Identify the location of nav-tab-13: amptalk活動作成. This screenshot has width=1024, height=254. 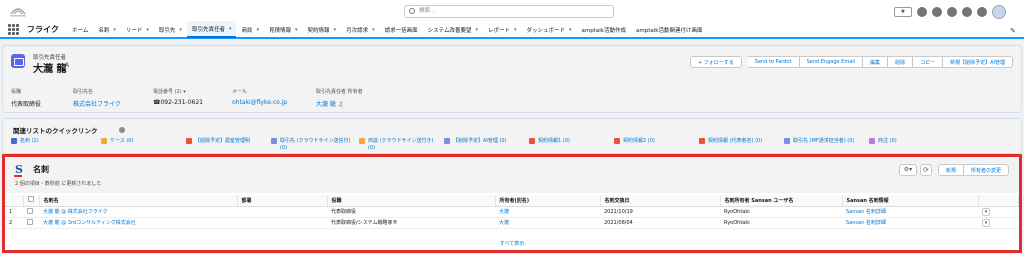
(604, 29).